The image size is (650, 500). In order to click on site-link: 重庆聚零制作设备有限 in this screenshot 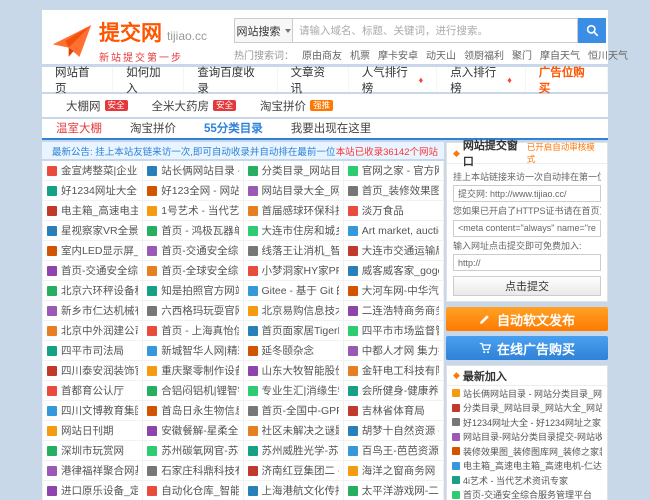, I will do `click(193, 371)`.